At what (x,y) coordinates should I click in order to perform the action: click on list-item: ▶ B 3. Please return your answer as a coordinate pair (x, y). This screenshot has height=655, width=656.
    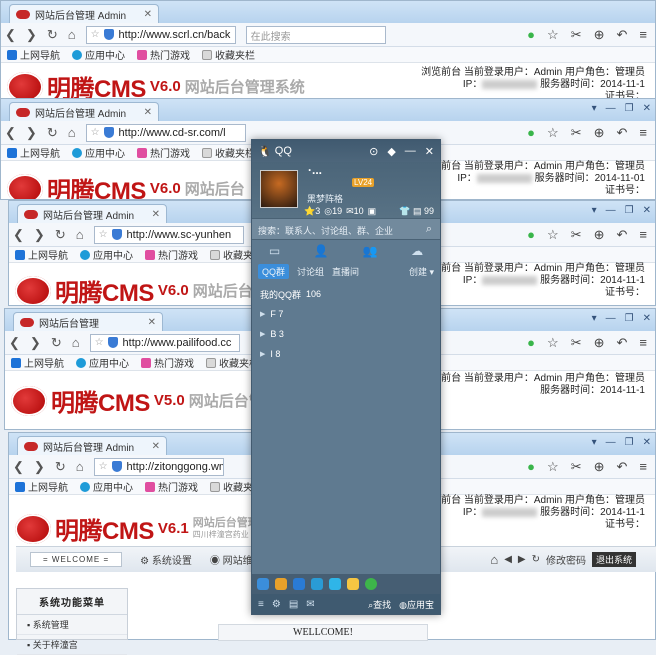
    Looking at the image, I should click on (346, 334).